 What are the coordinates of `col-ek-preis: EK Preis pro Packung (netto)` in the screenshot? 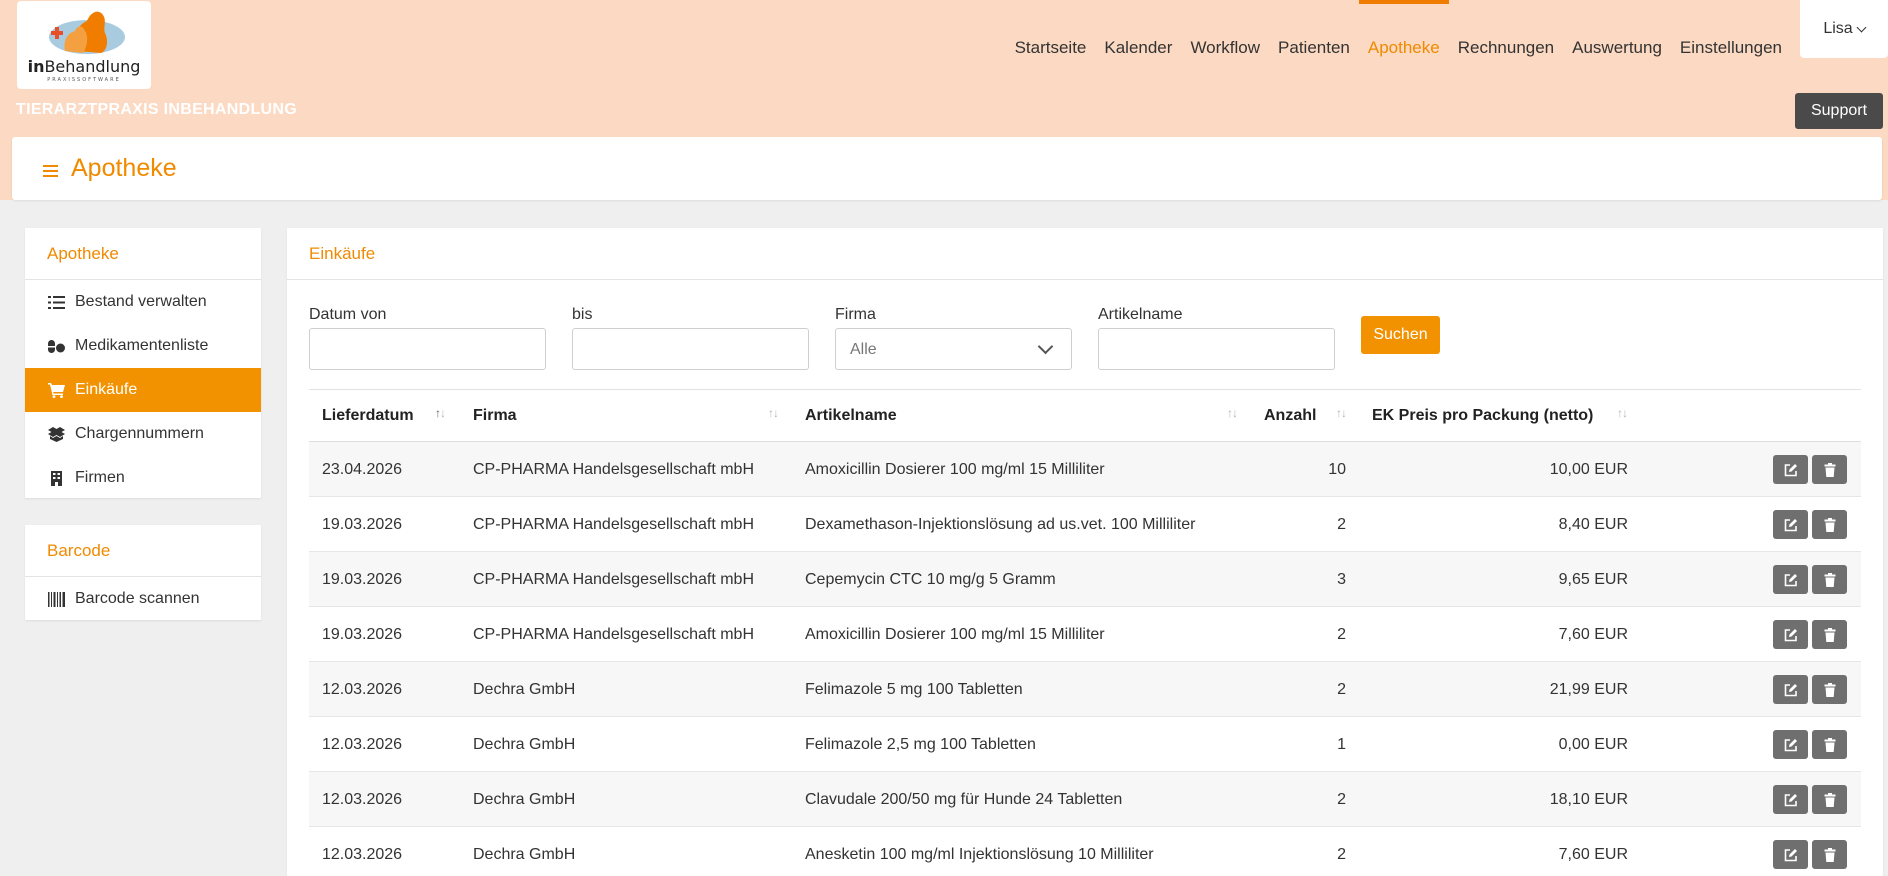 It's located at (1482, 416).